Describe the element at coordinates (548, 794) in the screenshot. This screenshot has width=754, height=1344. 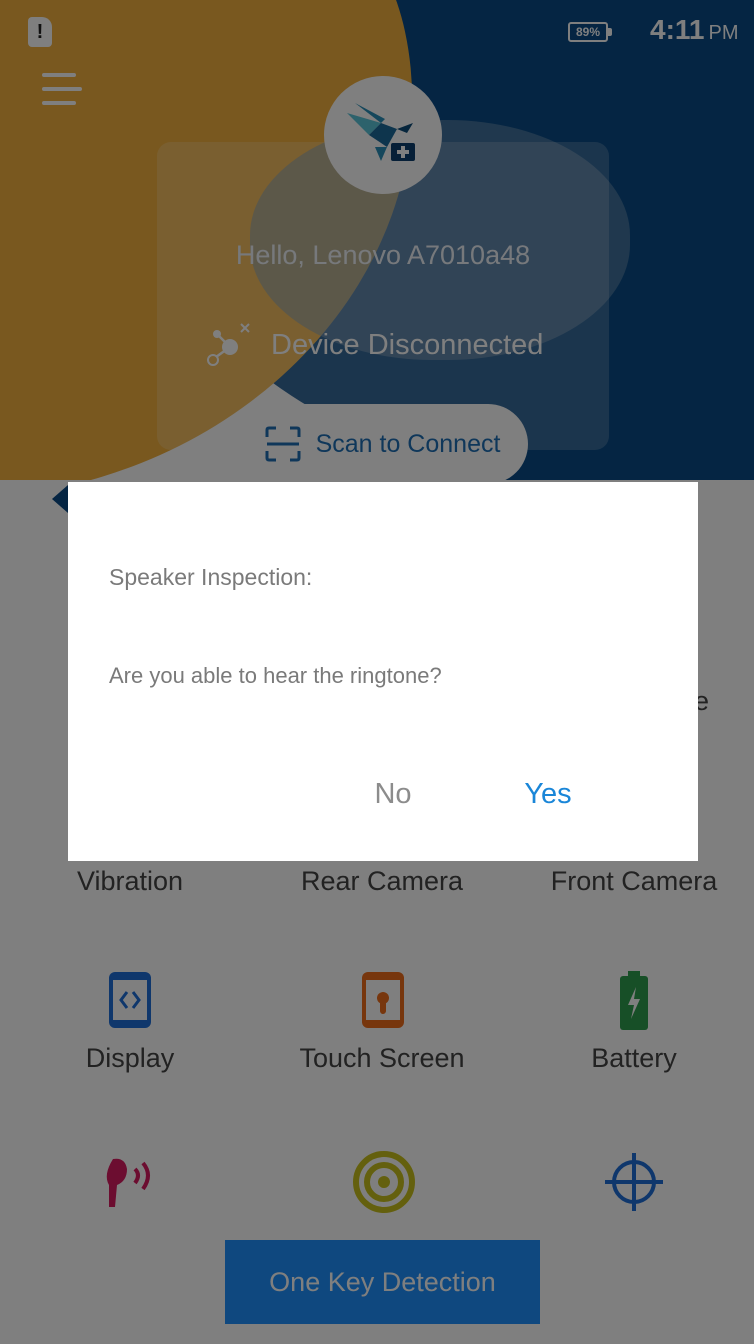
I see `yes-button: Yes` at that location.